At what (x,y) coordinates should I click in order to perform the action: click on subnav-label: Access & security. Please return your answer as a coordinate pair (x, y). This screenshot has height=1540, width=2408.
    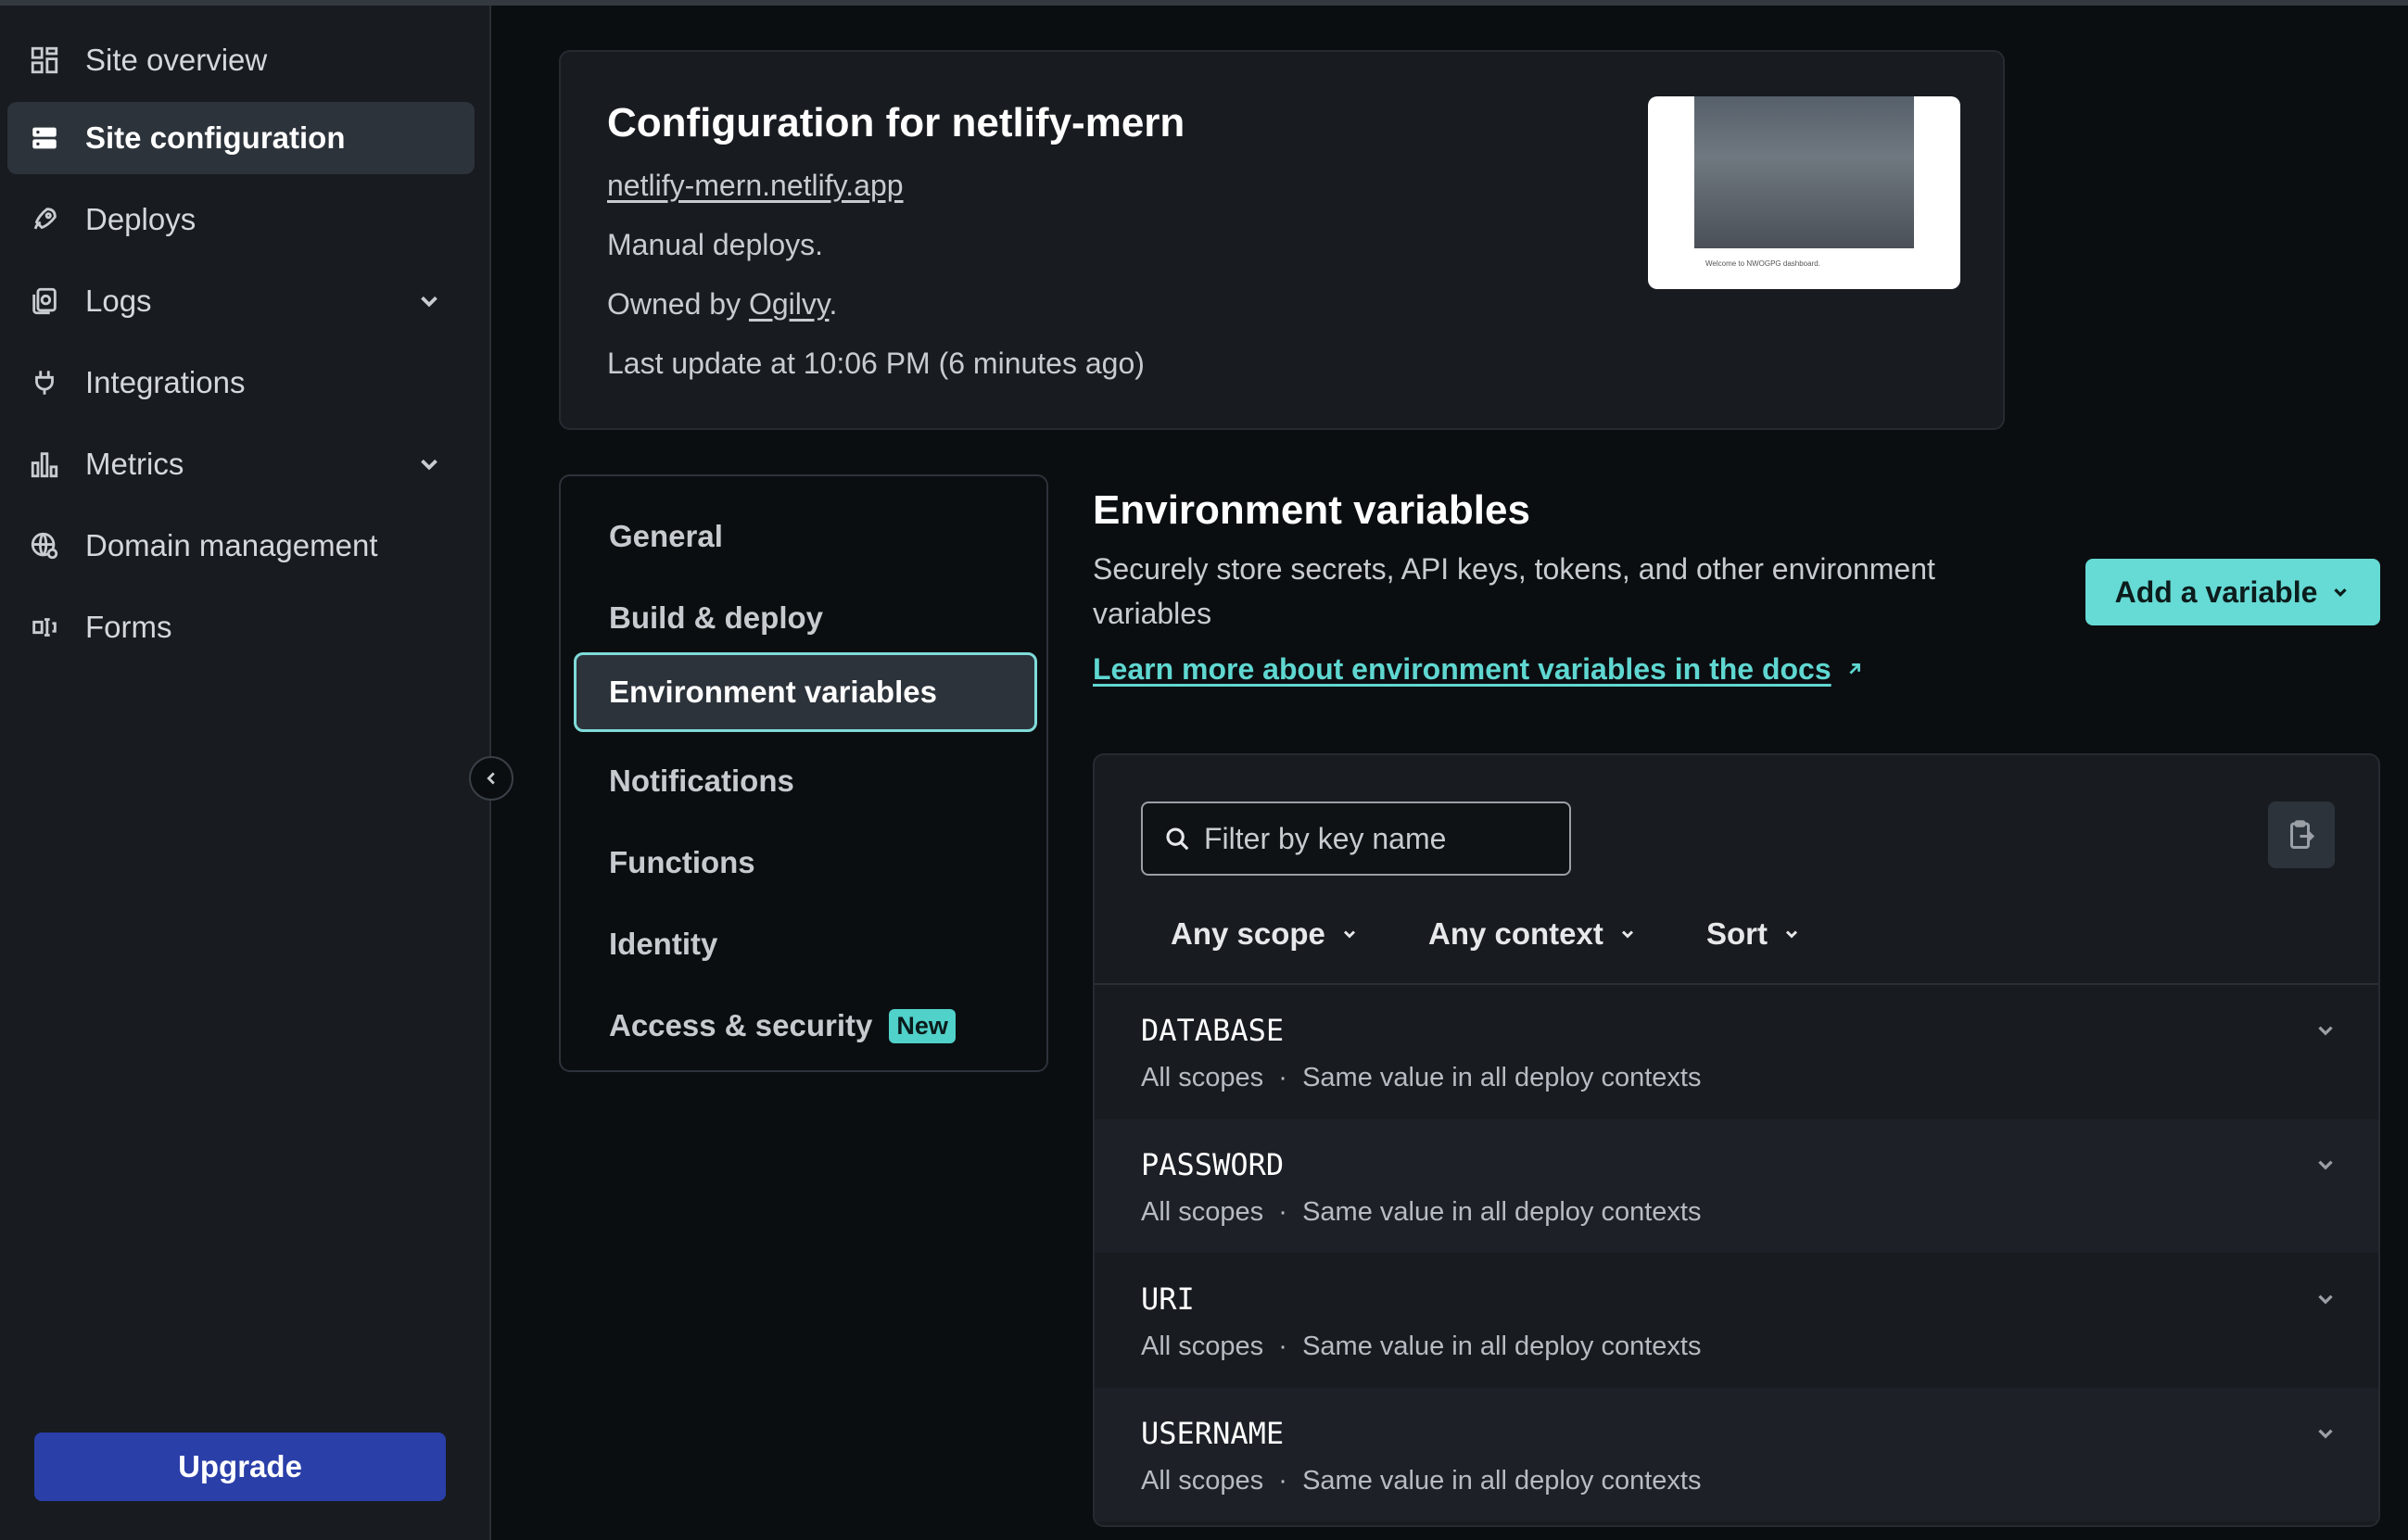
    Looking at the image, I should click on (741, 1025).